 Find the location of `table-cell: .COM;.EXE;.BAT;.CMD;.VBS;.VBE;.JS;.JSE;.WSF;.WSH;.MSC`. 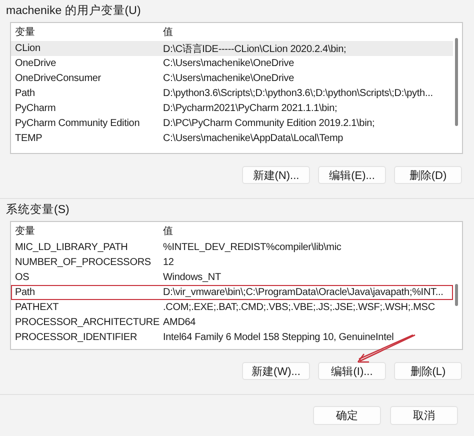

table-cell: .COM;.EXE;.BAT;.CMD;.VBS;.VBE;.JS;.JSE;.WSF;.WSH;.MSC is located at coordinates (299, 307).